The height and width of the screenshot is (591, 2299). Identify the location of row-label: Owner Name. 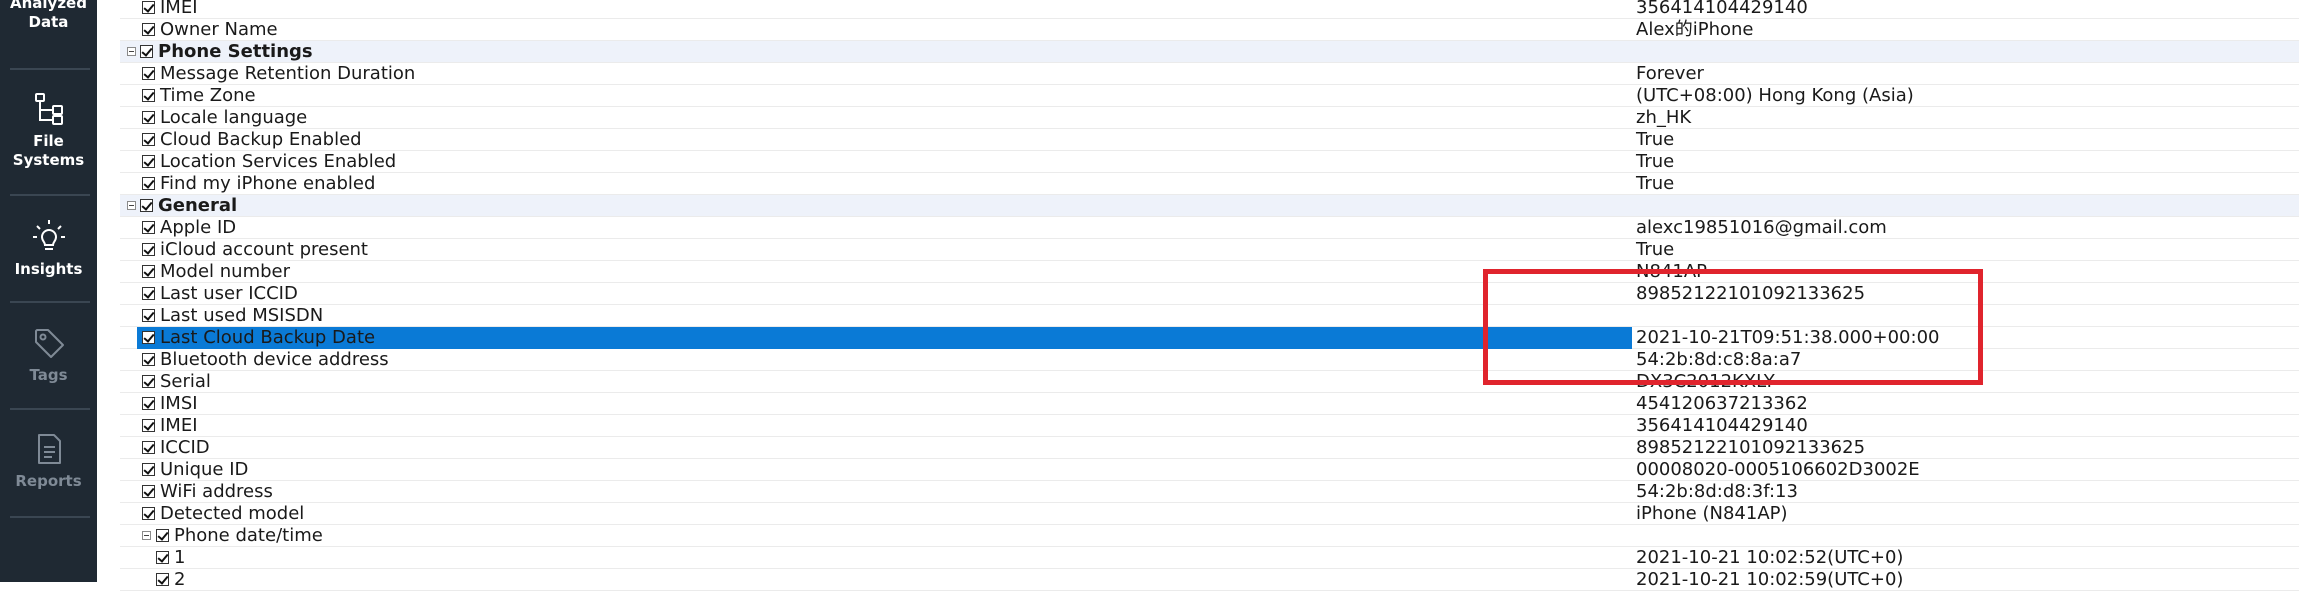
(219, 29).